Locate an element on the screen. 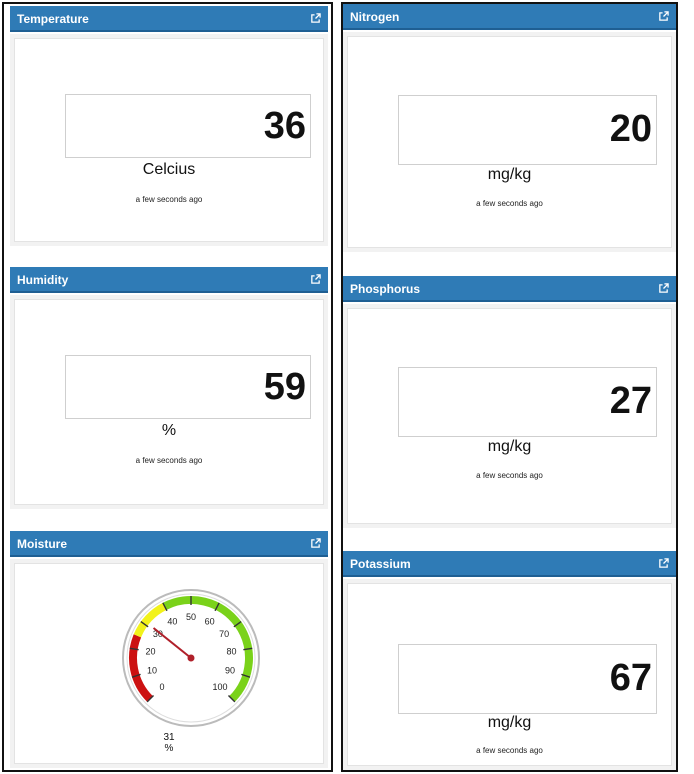 The image size is (694, 774). widget-title: Nitrogen is located at coordinates (375, 17).